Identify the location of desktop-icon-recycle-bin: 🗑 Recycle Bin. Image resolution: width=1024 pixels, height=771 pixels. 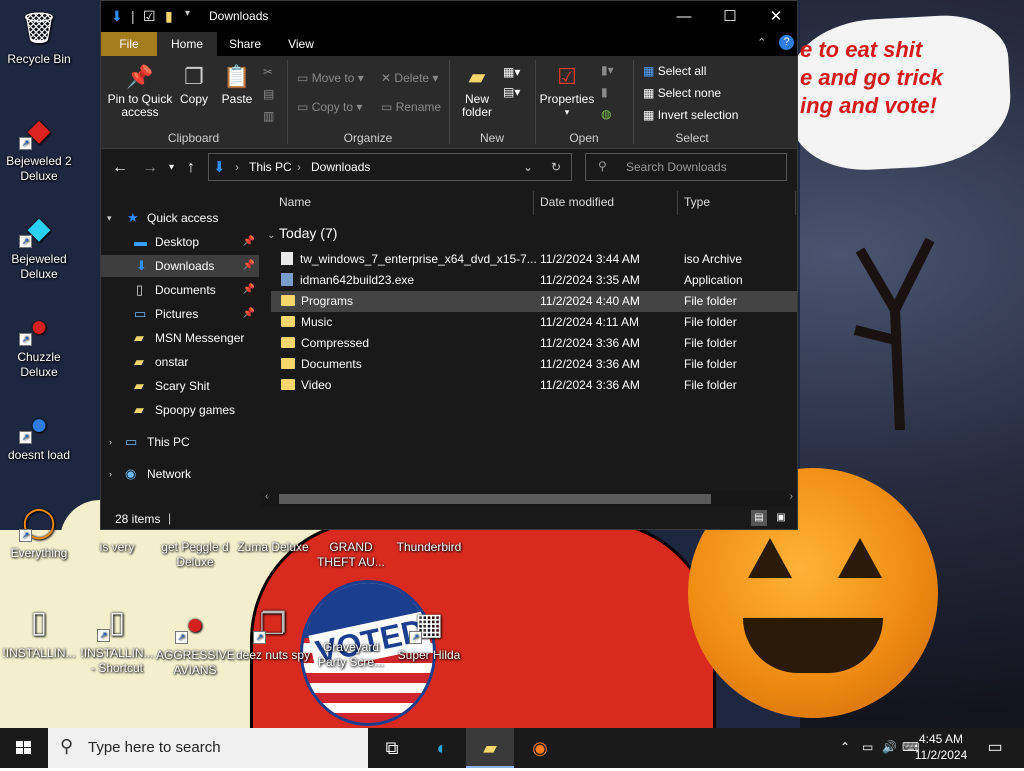
(39, 37).